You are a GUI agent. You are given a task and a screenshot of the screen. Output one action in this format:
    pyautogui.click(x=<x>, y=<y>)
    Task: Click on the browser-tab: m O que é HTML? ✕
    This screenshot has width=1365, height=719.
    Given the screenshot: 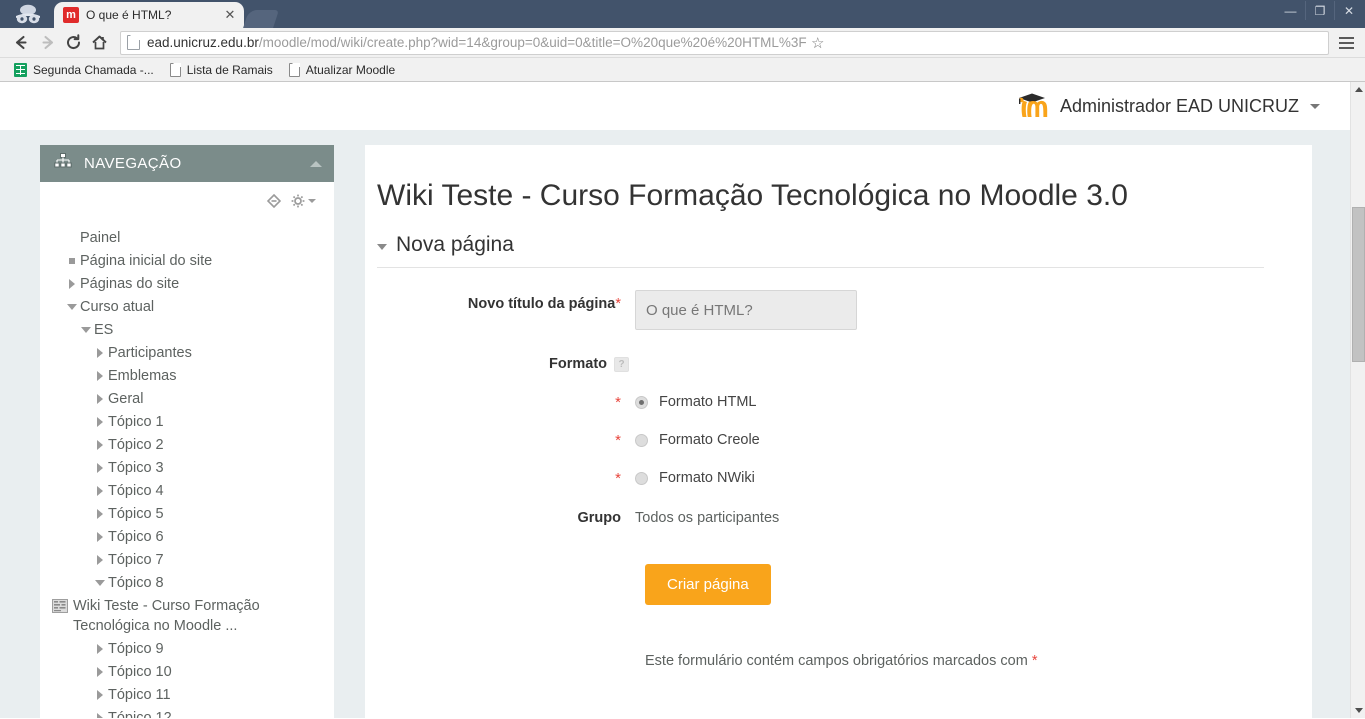 What is the action you would take?
    pyautogui.click(x=149, y=15)
    